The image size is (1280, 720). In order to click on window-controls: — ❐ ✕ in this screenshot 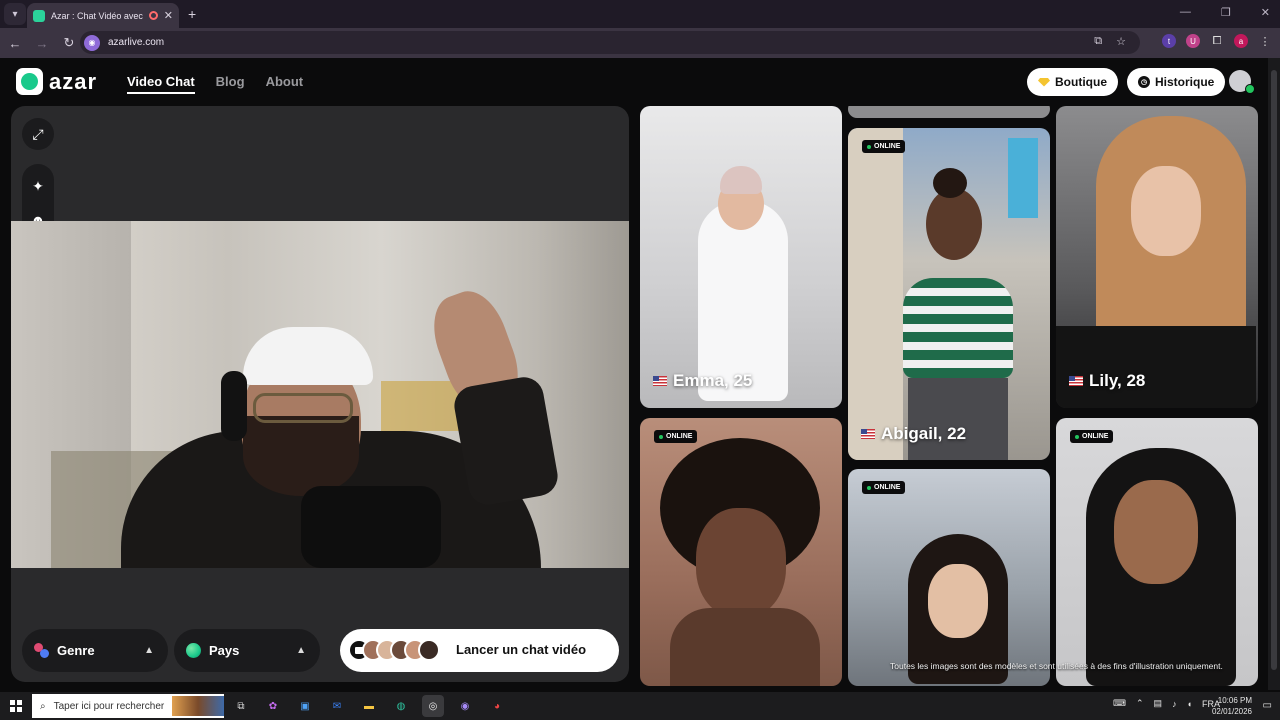, I will do `click(1225, 12)`.